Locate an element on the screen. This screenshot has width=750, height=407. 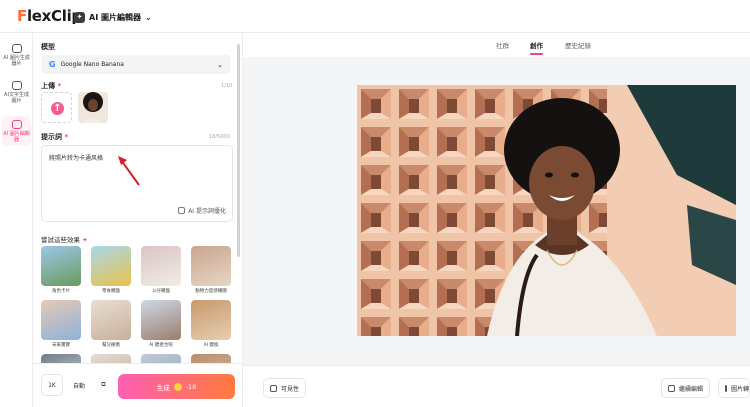
visibility-button: 可見性 is located at coordinates (285, 388).